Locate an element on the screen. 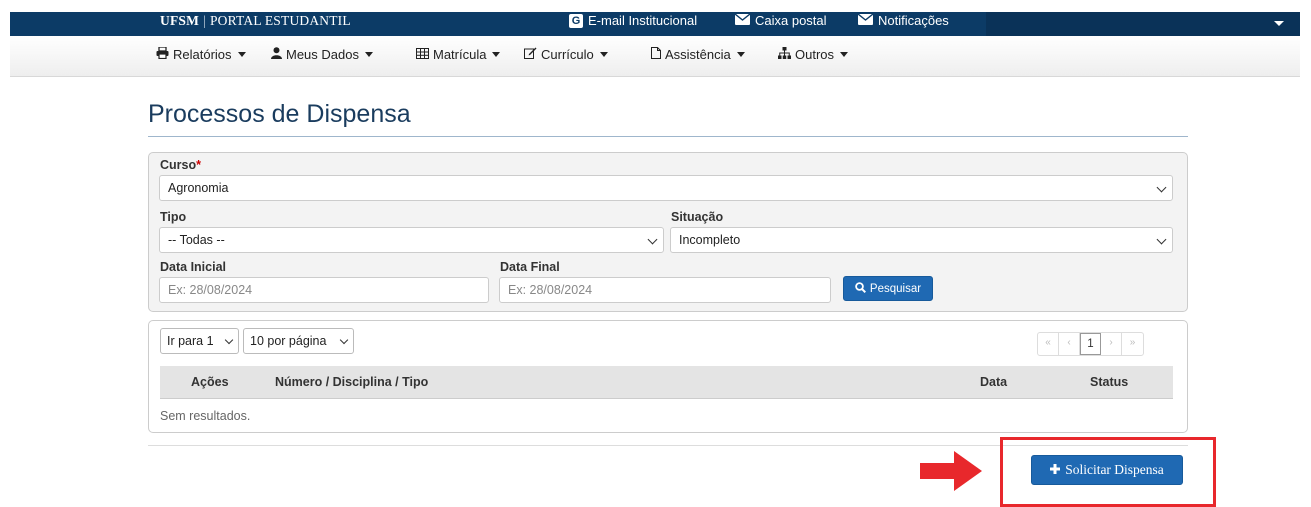 This screenshot has width=1311, height=507. pager-prev: ‹ is located at coordinates (1069, 344).